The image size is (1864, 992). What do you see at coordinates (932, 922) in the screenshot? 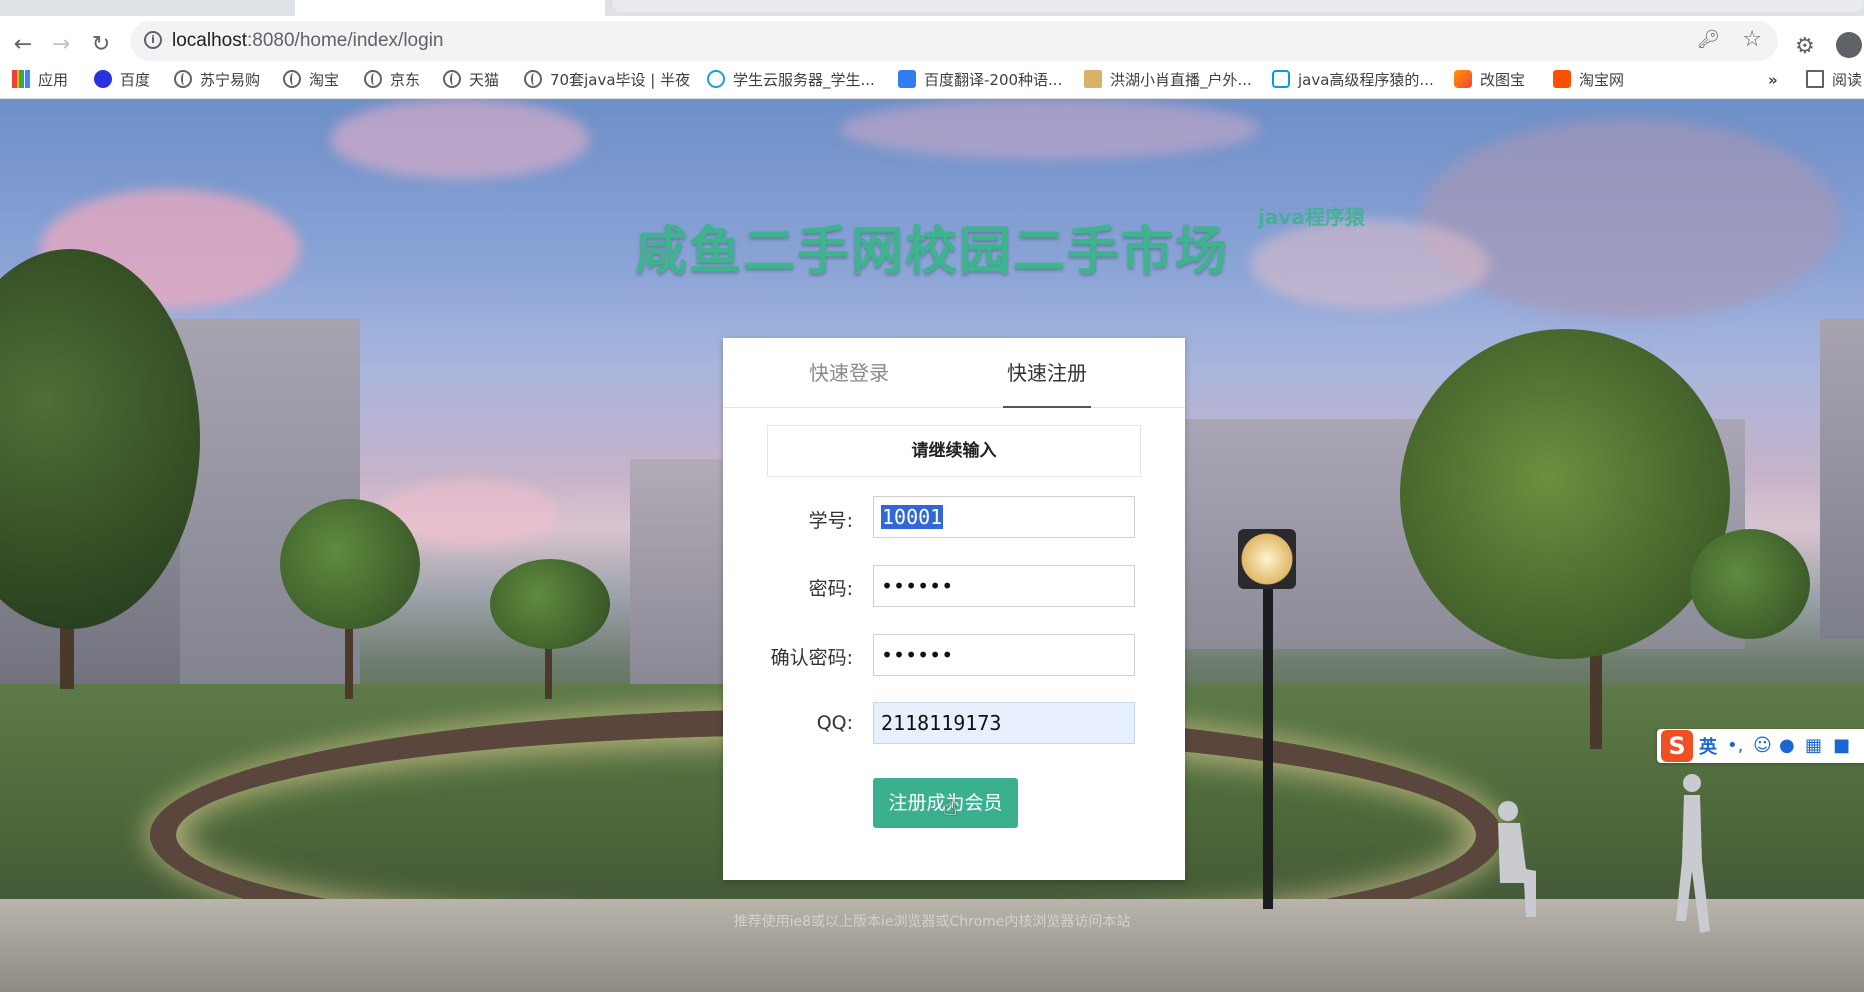
I see `browser-recommendation-note: 推荐使用ie8或以上版本ie浏览器或Chrome内核浏览器访问本站` at bounding box center [932, 922].